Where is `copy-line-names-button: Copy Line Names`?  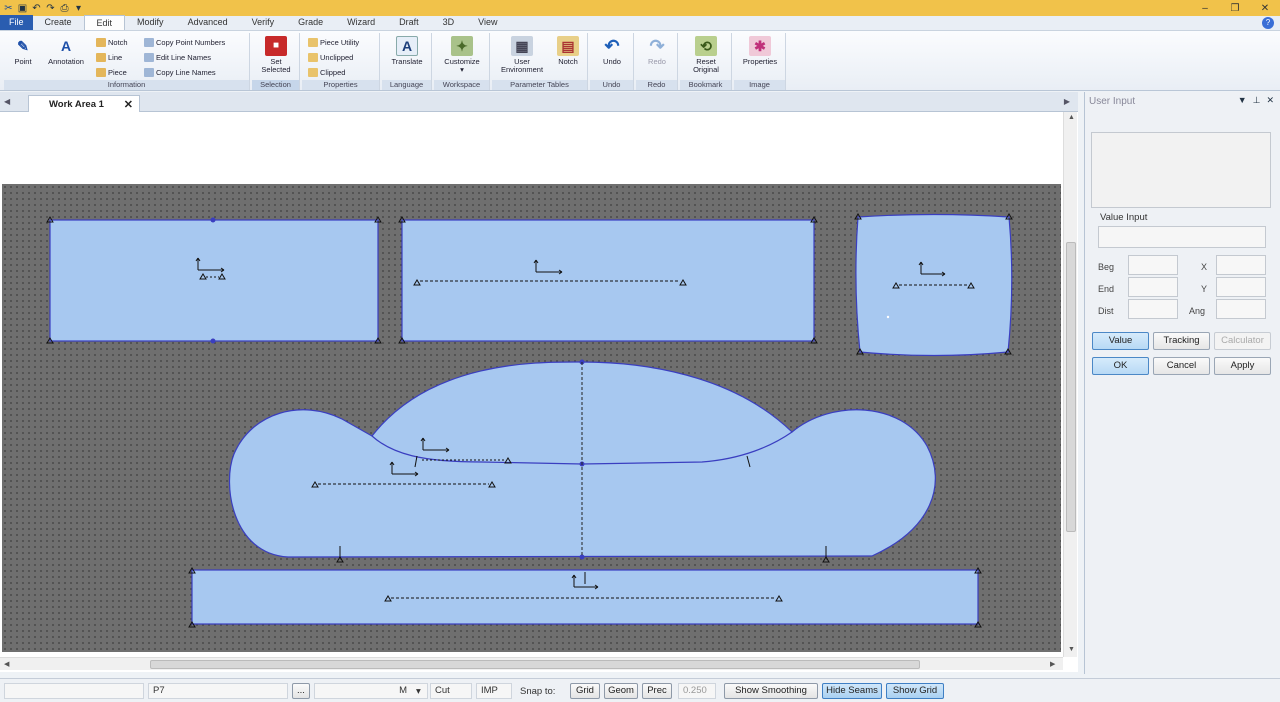
copy-line-names-button: Copy Line Names is located at coordinates (180, 72).